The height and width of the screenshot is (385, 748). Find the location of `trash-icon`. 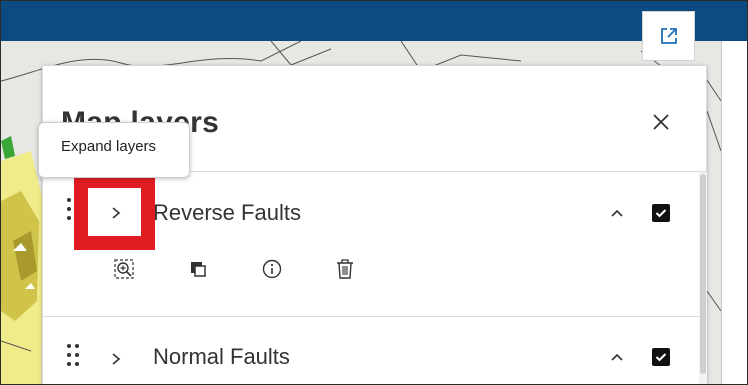

trash-icon is located at coordinates (345, 269).